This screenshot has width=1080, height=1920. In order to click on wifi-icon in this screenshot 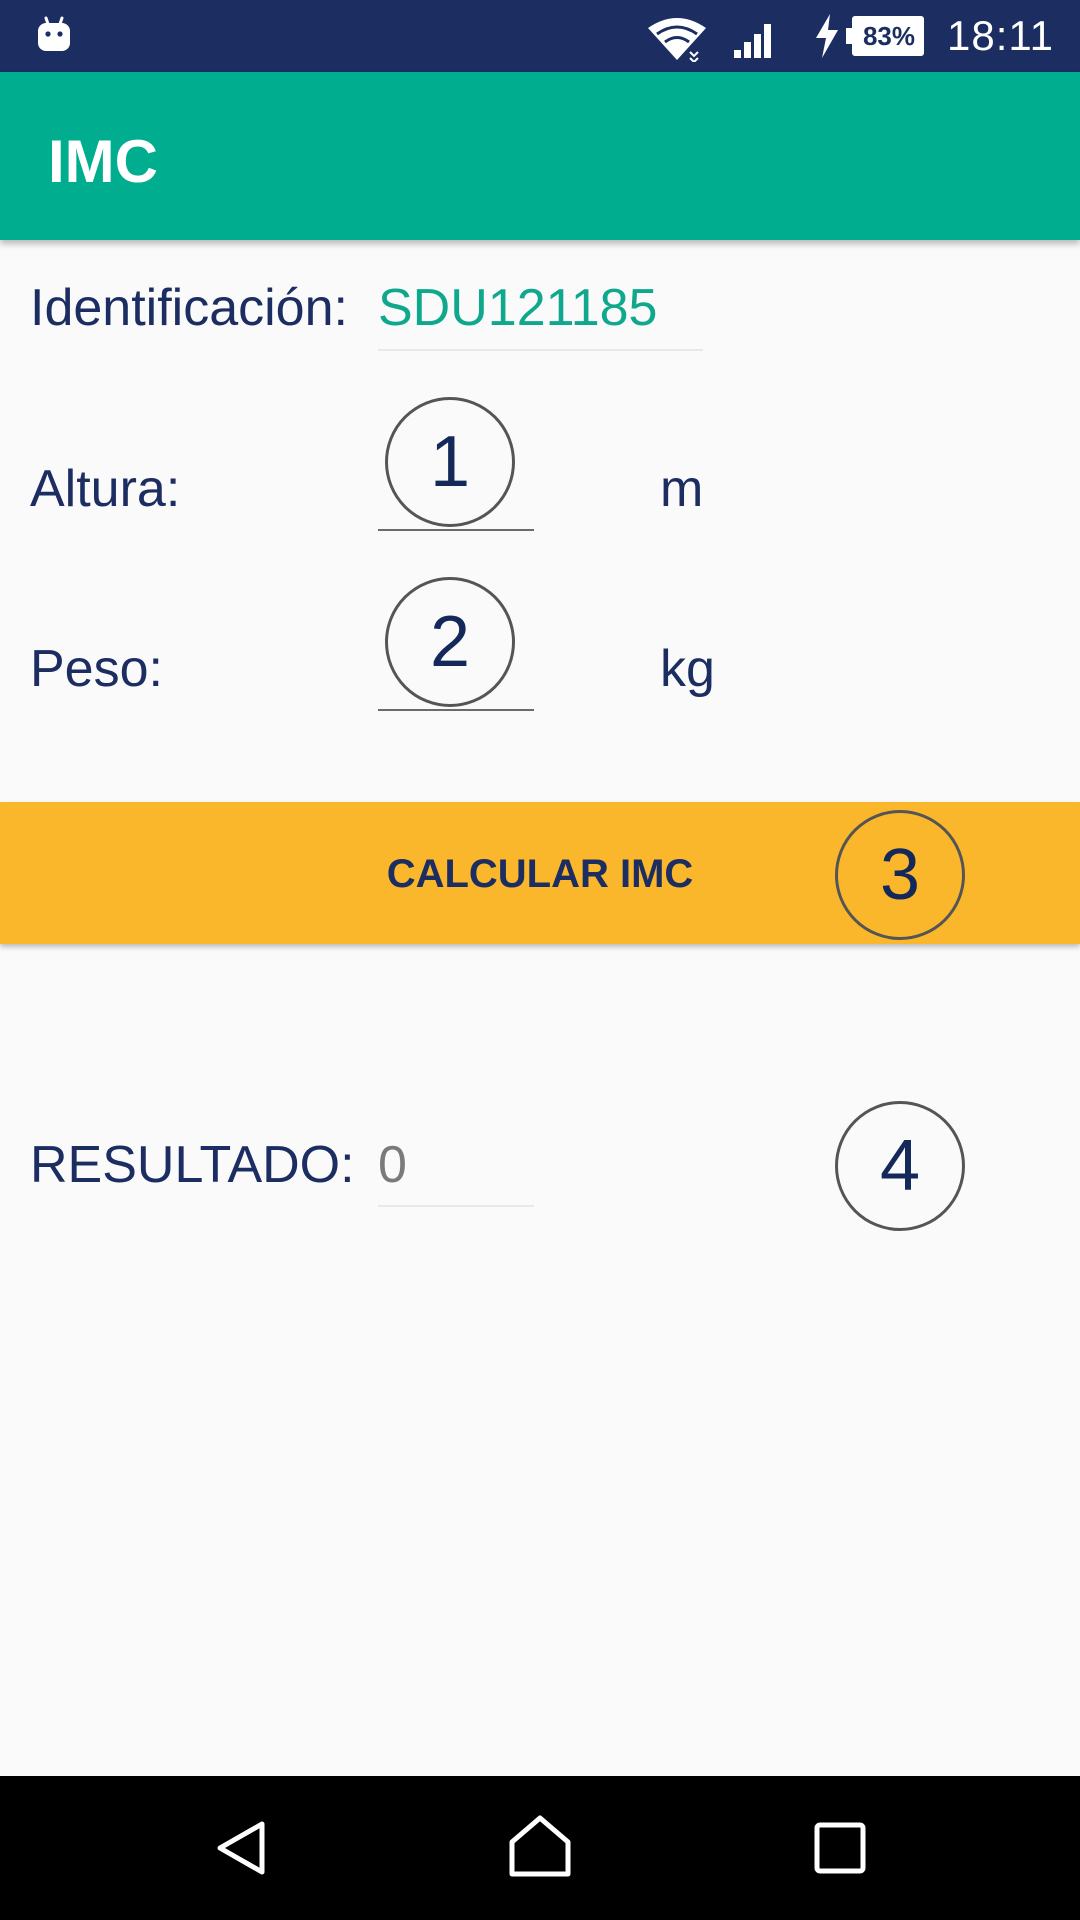, I will do `click(677, 40)`.